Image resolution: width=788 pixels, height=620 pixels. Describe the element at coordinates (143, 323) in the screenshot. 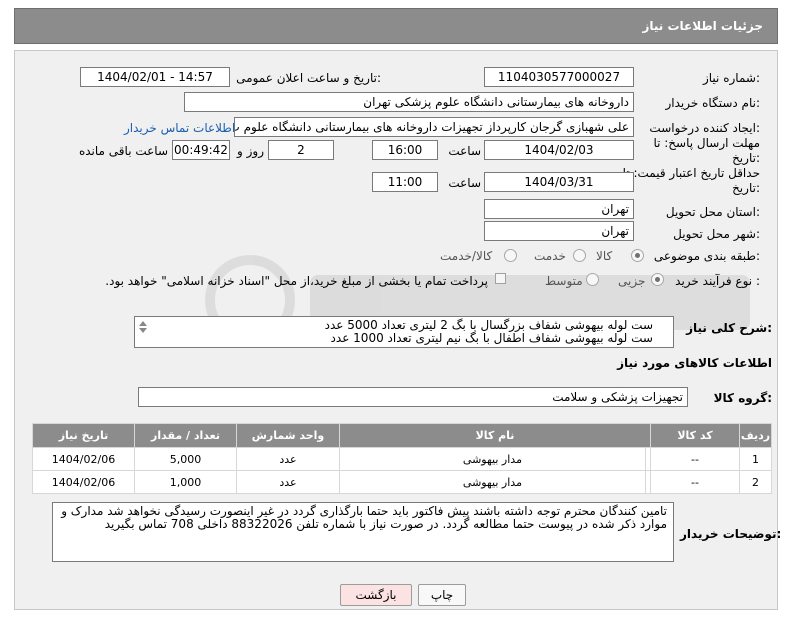

I see `scroll-up-icon` at that location.